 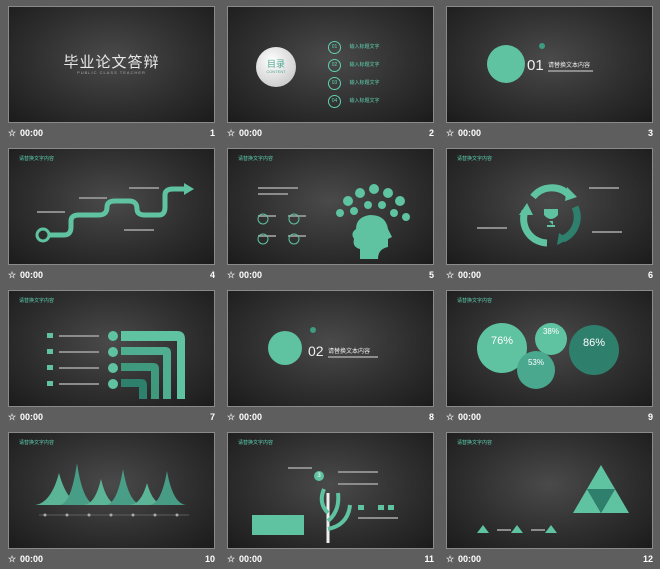 I want to click on slide-thumbnail-1: 毕业论文答辩 PUBLIC CLASS TEACHER ☆ 00:00 1, so click(x=111, y=74).